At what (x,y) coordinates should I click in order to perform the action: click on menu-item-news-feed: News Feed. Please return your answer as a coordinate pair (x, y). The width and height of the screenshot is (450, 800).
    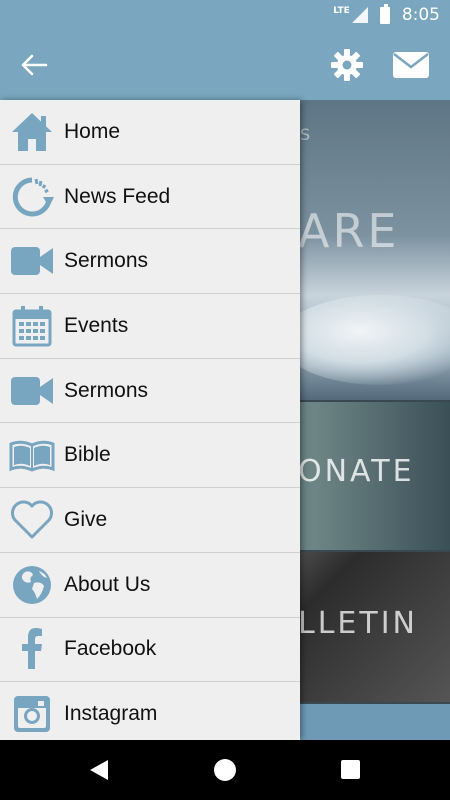
    Looking at the image, I should click on (150, 197).